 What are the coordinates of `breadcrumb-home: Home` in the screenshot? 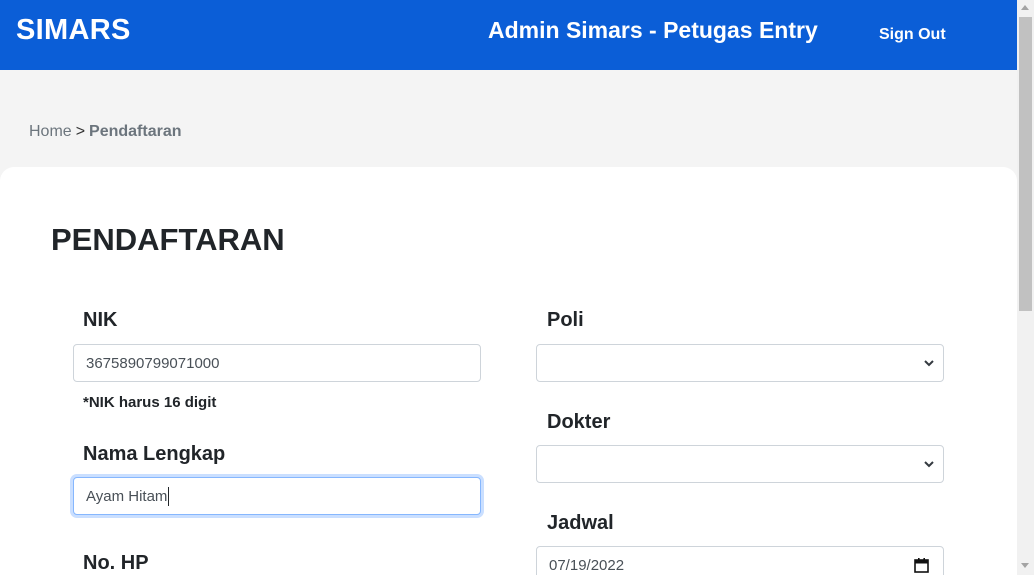 It's located at (50, 131).